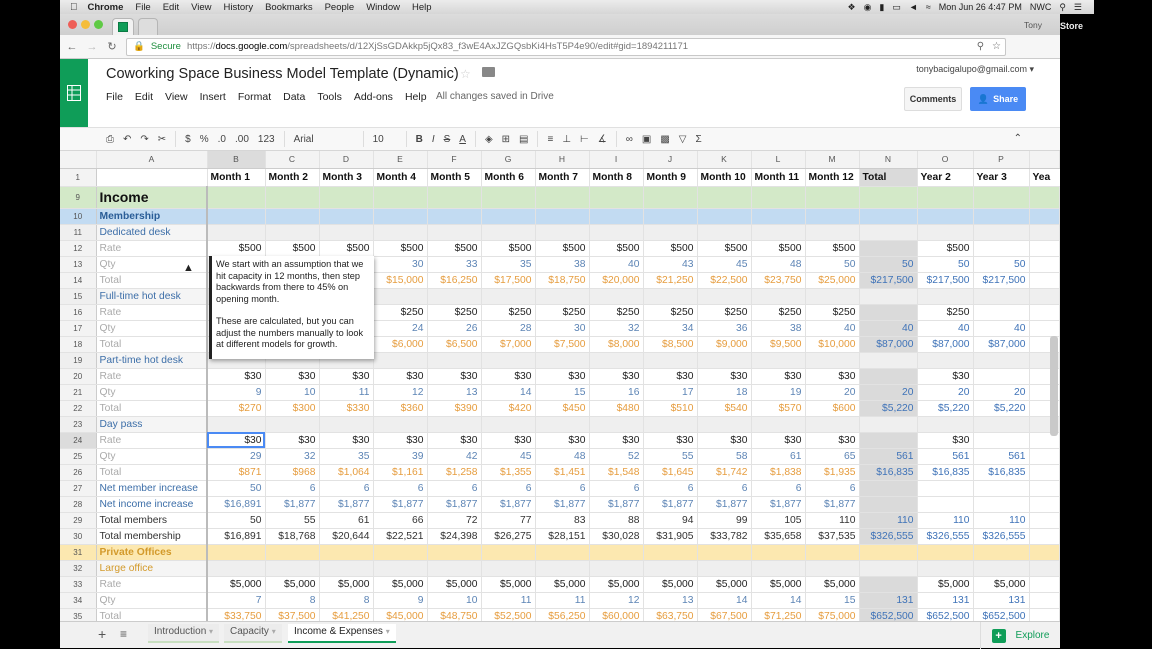 This screenshot has height=649, width=1152. Describe the element at coordinates (346, 472) in the screenshot. I see `cell: $1,064` at that location.